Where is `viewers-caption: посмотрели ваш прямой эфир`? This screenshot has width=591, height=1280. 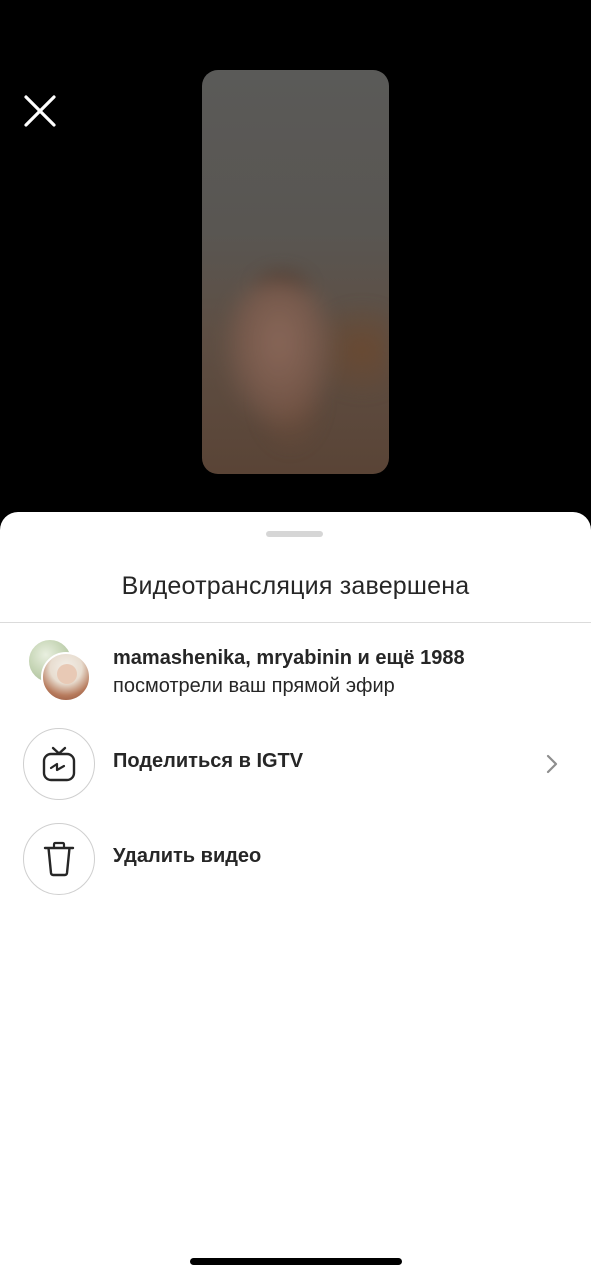 viewers-caption: посмотрели ваш прямой эфир is located at coordinates (254, 686).